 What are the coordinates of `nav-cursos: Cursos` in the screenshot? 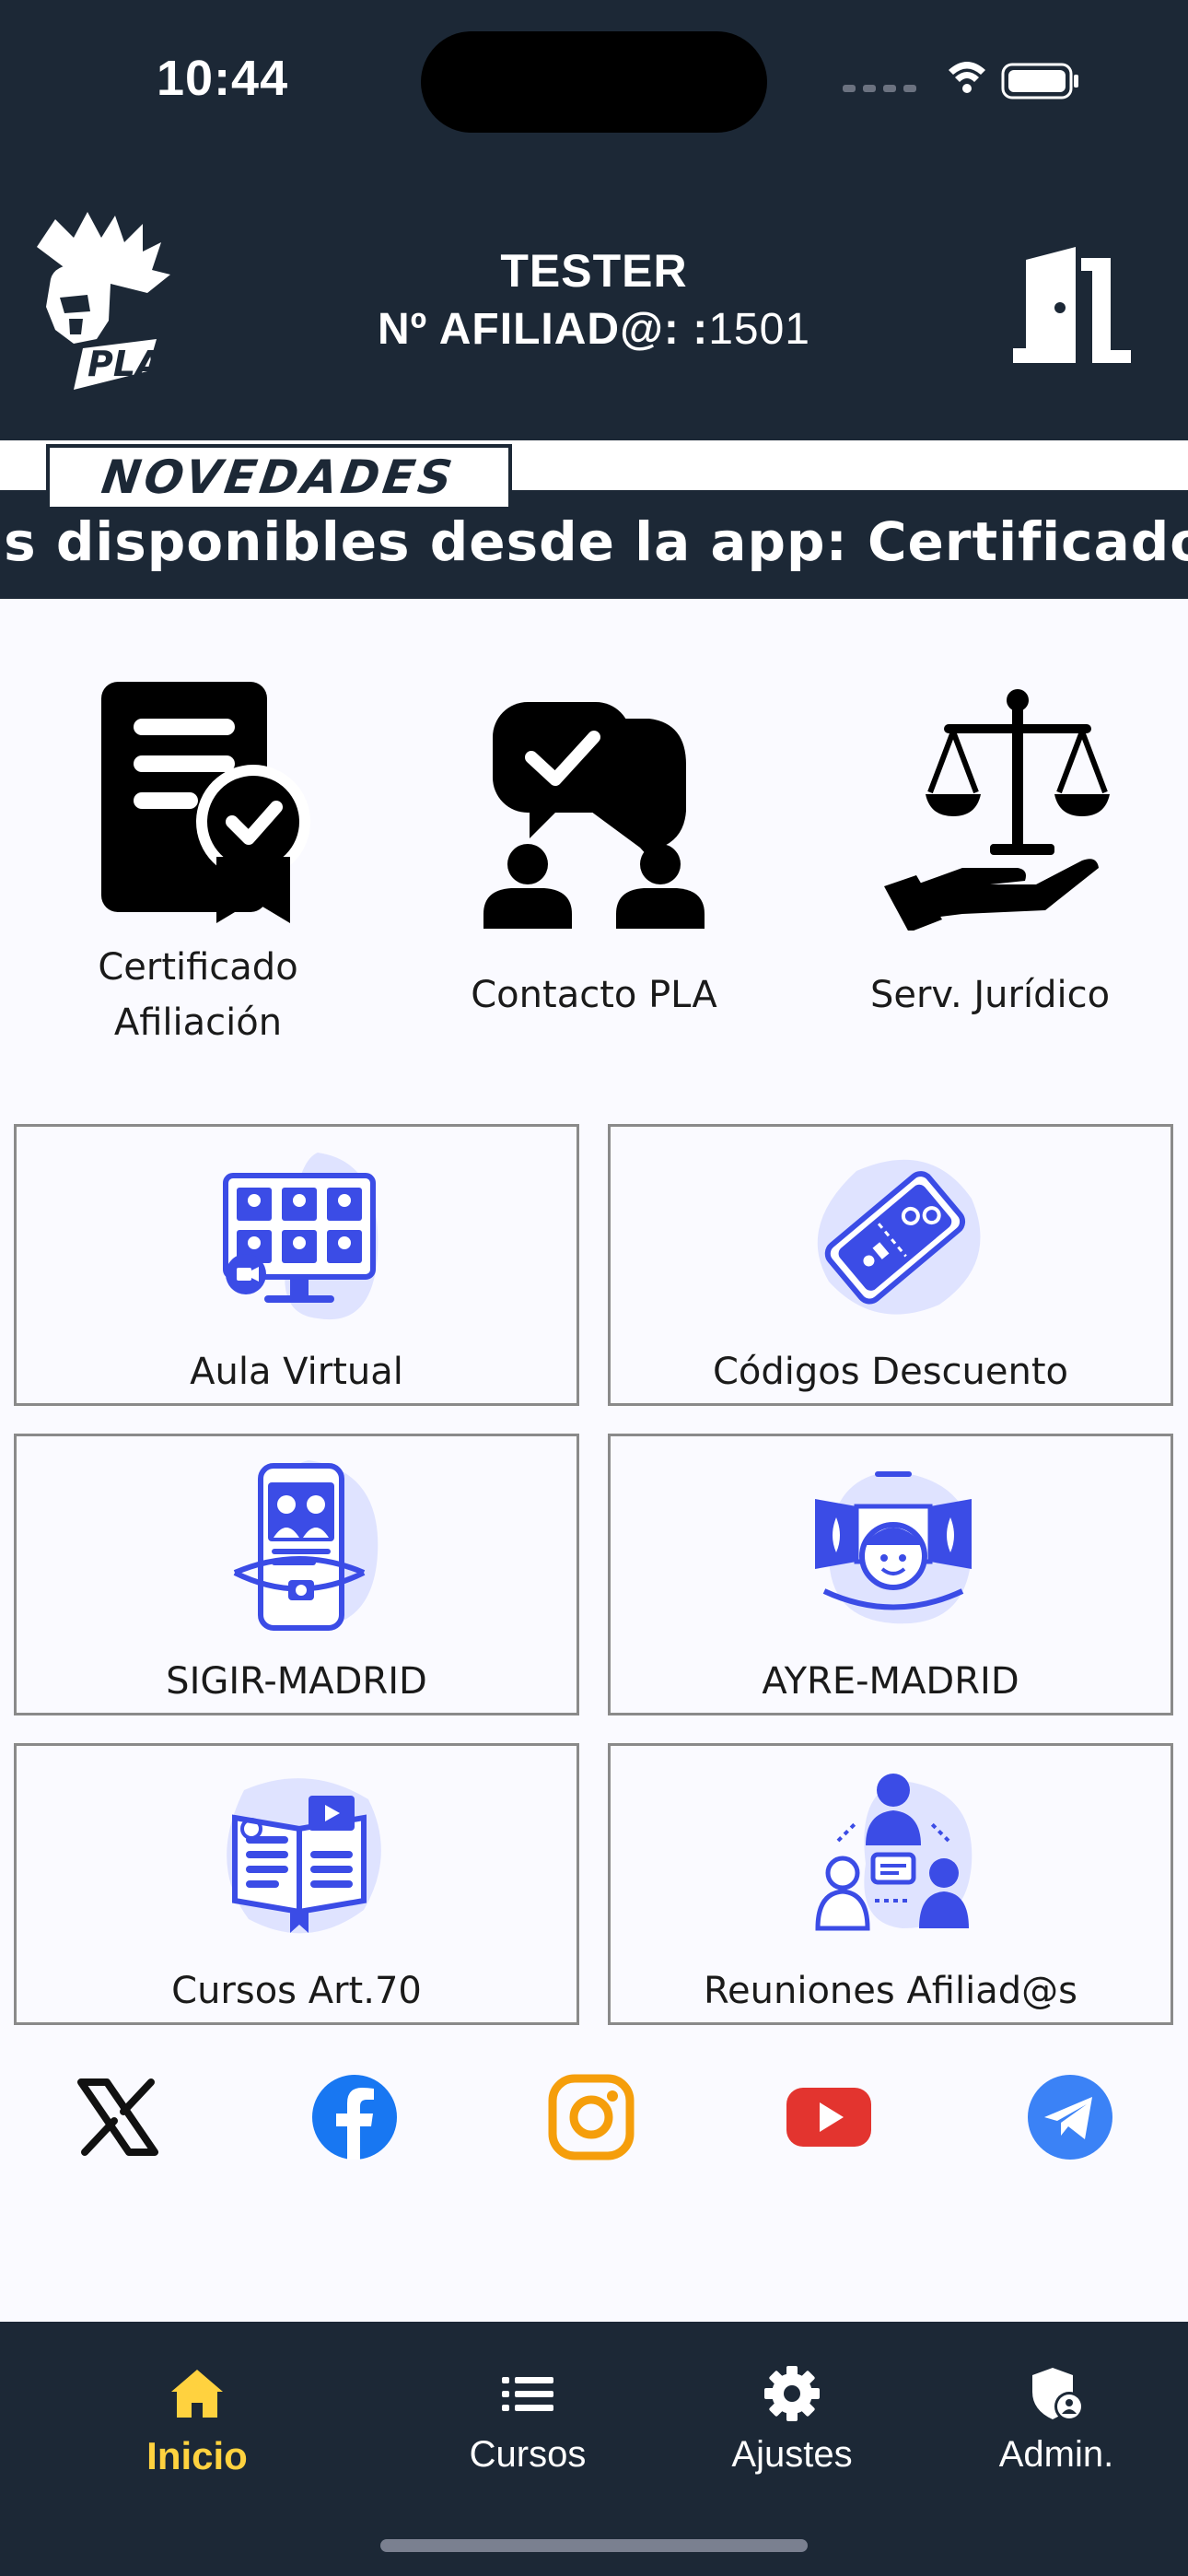 It's located at (527, 2415).